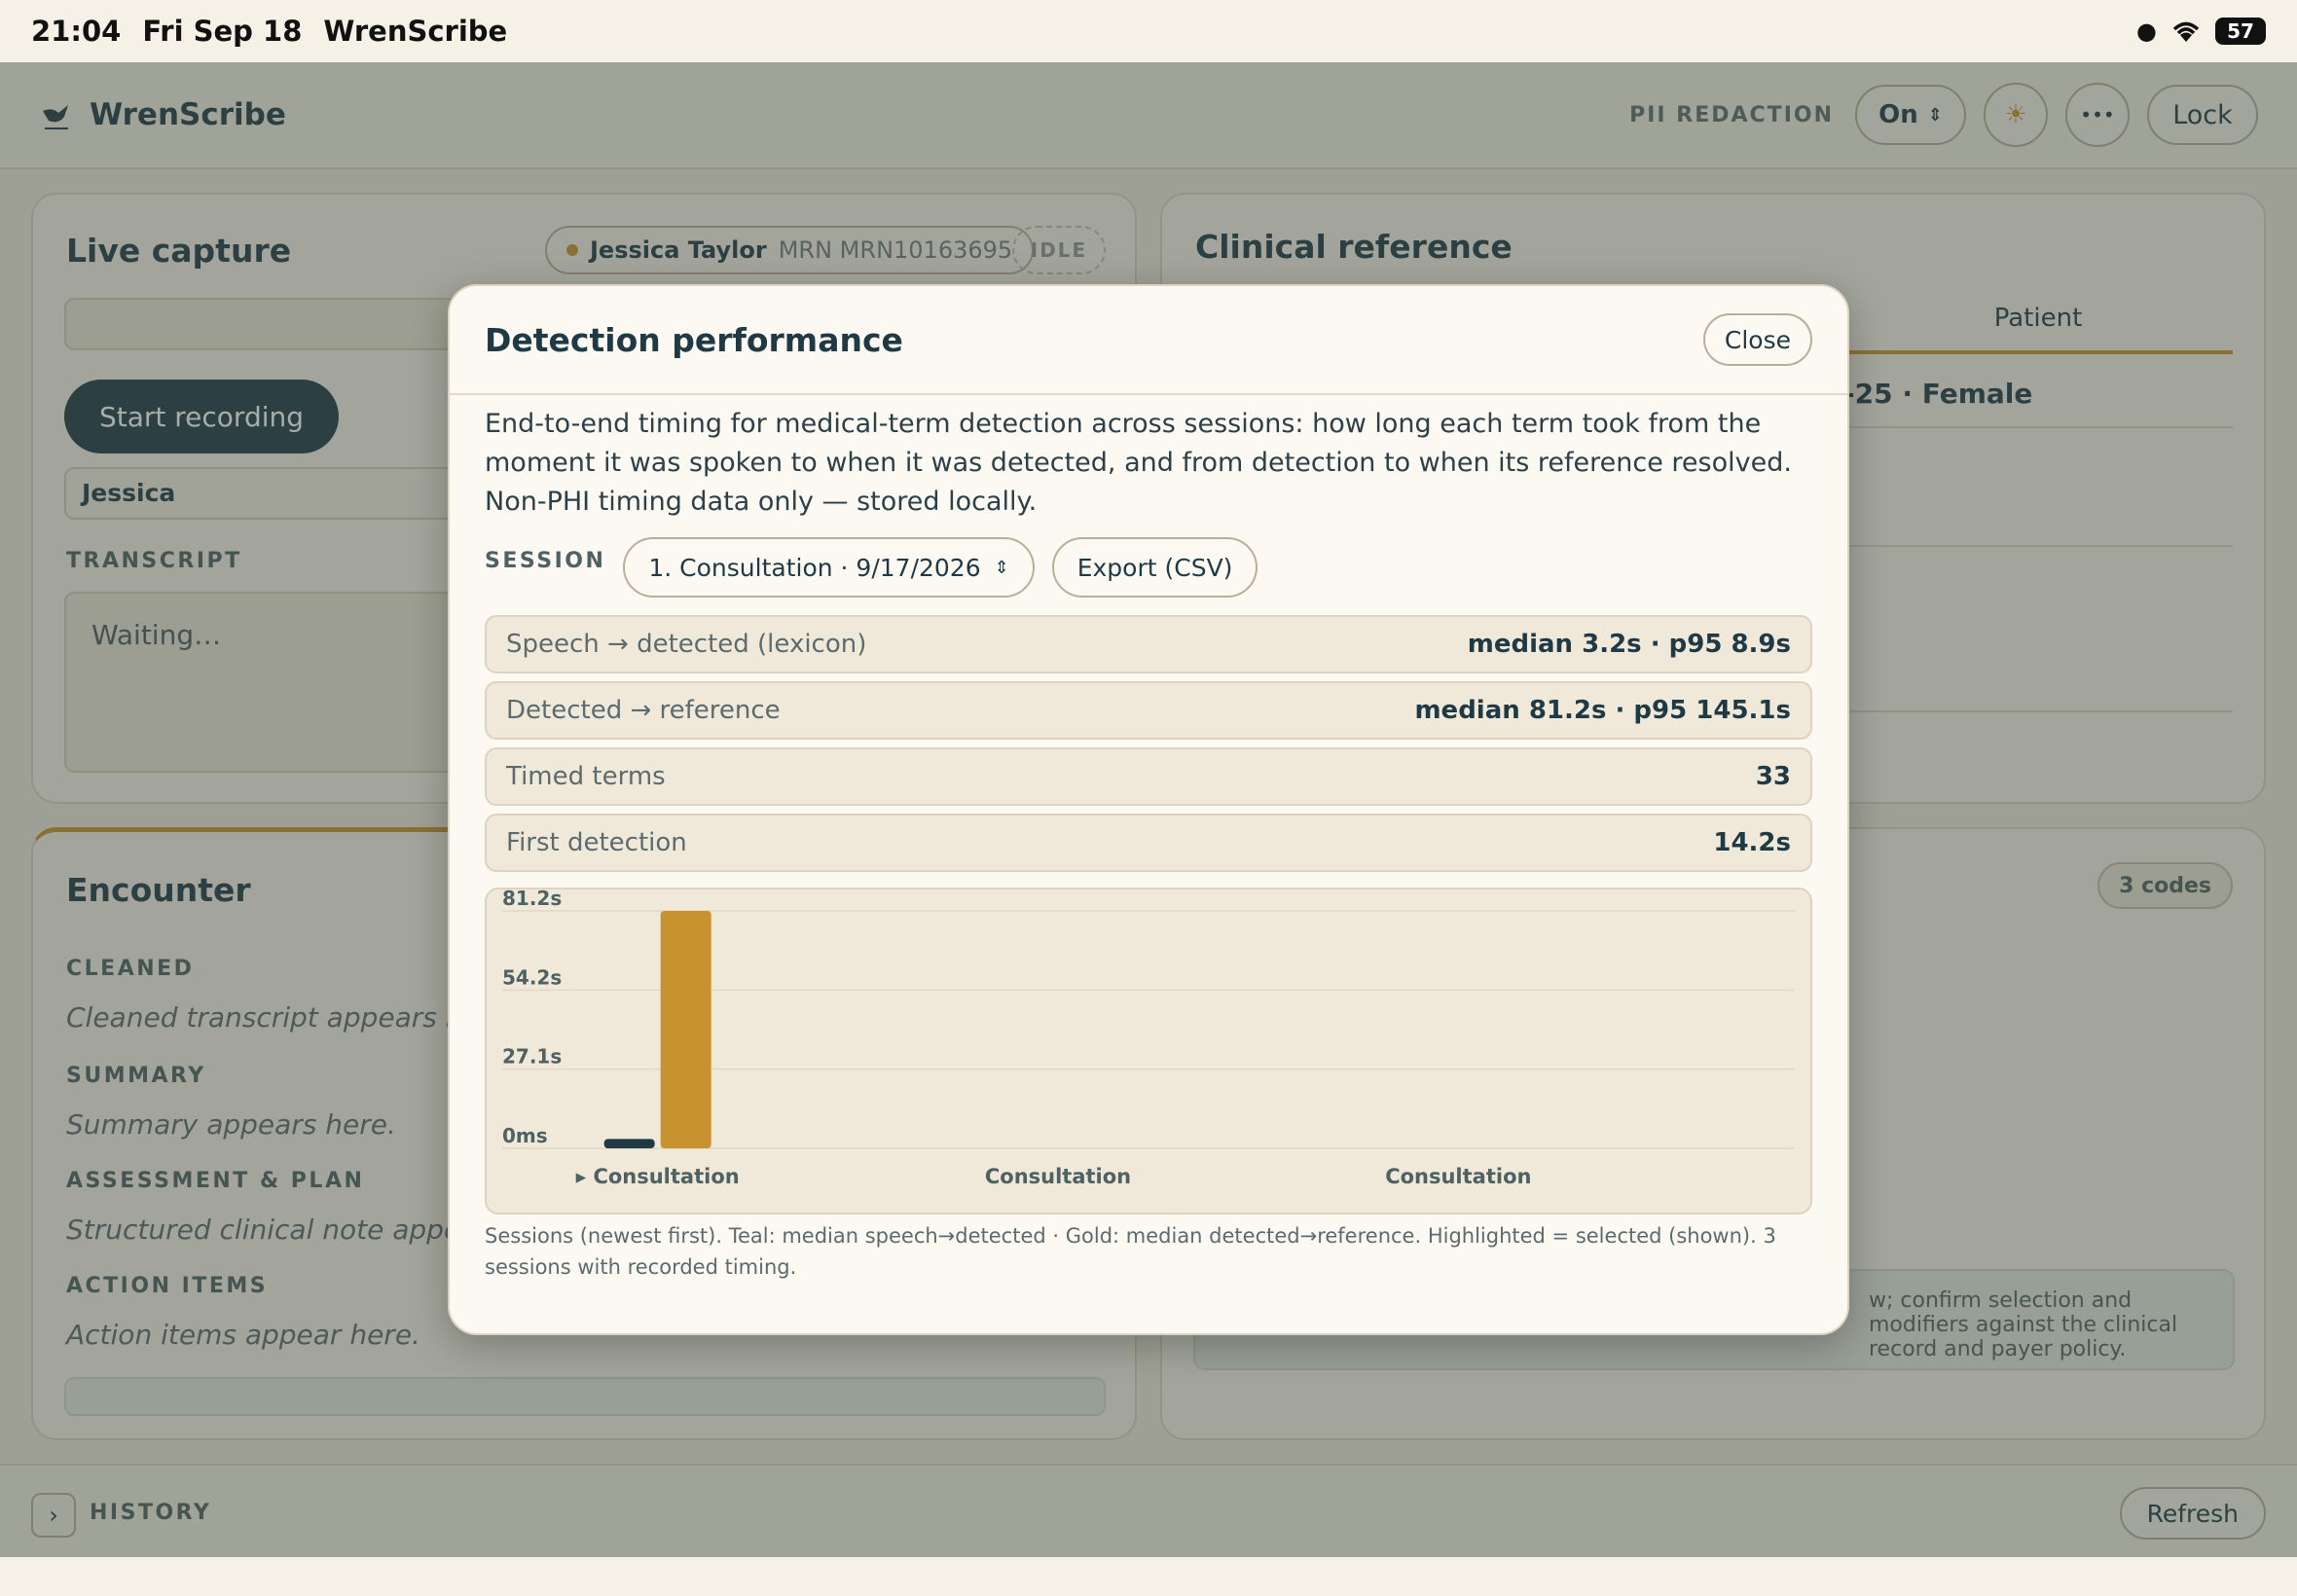  I want to click on y-tick-label: 27.1s, so click(532, 1057).